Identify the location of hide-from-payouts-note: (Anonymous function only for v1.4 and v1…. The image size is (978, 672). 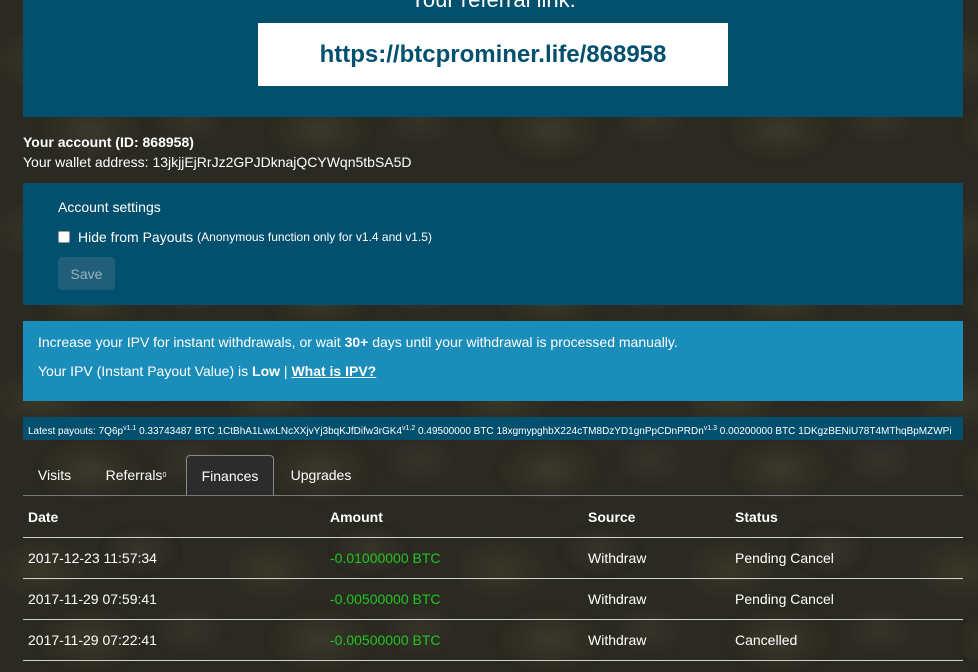
(314, 237).